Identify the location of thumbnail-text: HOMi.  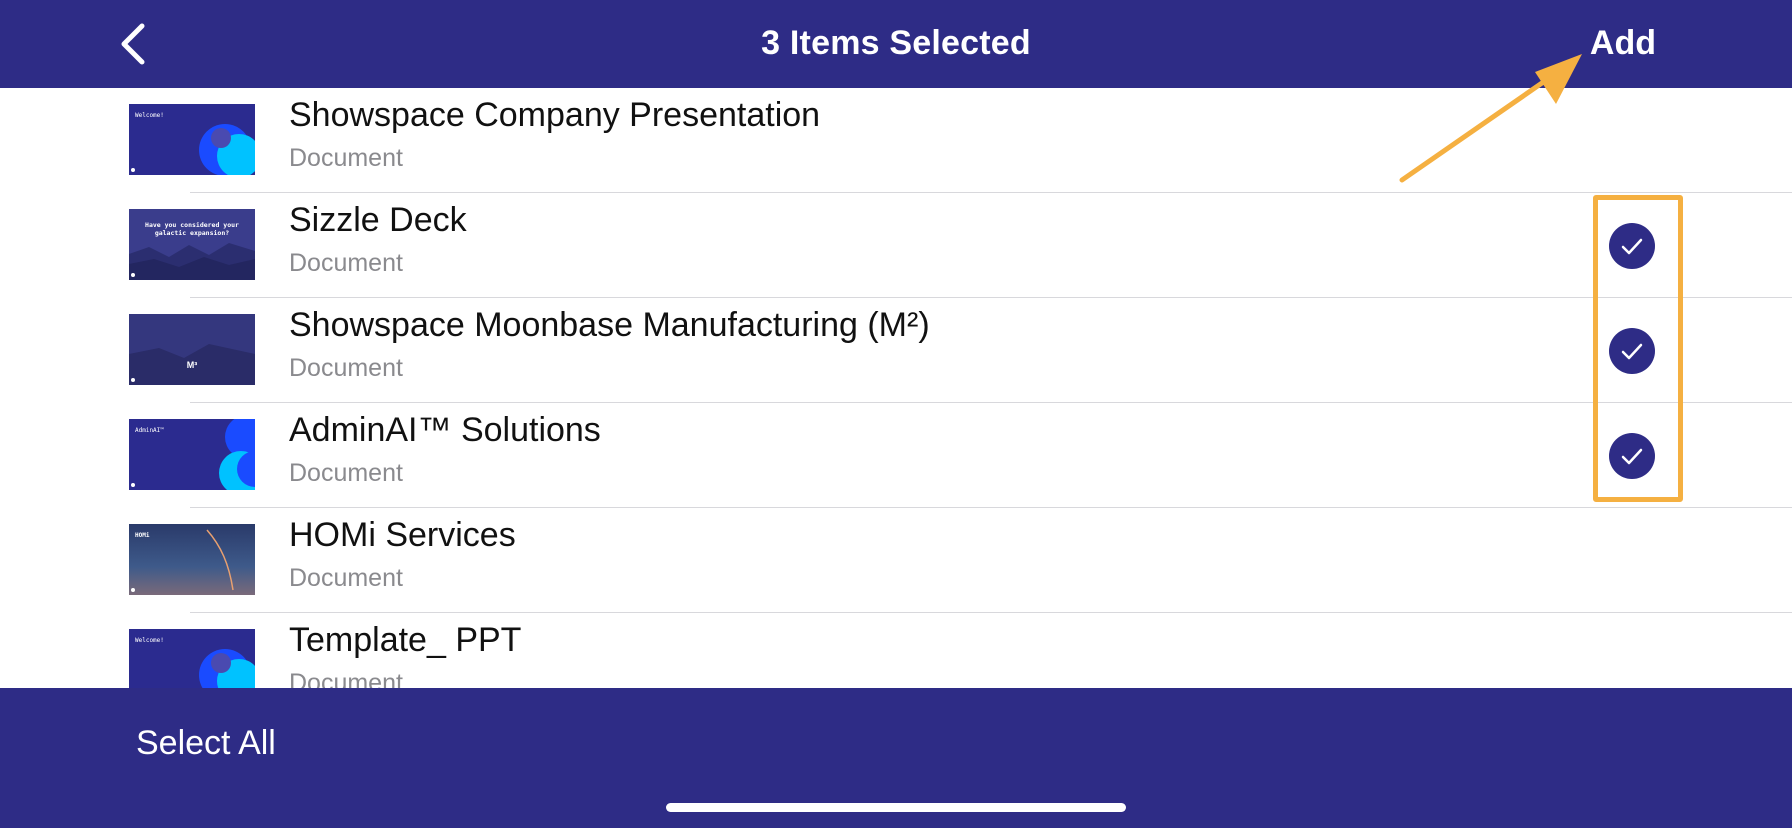
(142, 535).